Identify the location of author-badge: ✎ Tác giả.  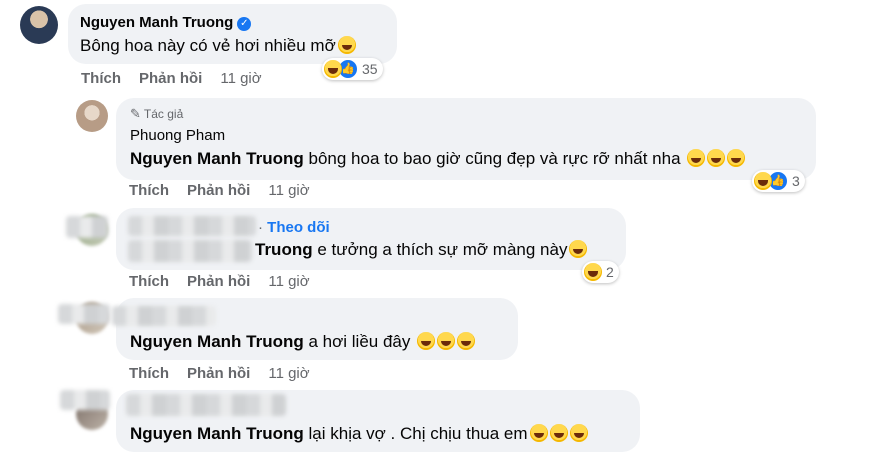
(156, 114).